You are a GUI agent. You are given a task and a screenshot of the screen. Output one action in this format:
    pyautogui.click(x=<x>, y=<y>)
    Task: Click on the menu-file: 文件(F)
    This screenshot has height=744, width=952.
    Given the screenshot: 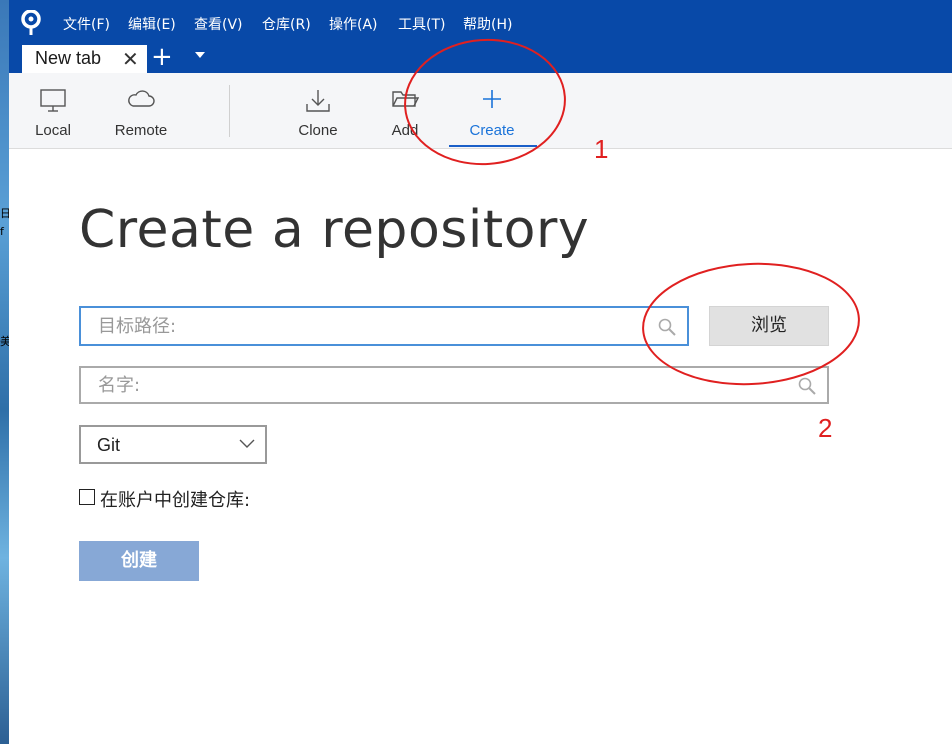 What is the action you would take?
    pyautogui.click(x=86, y=24)
    